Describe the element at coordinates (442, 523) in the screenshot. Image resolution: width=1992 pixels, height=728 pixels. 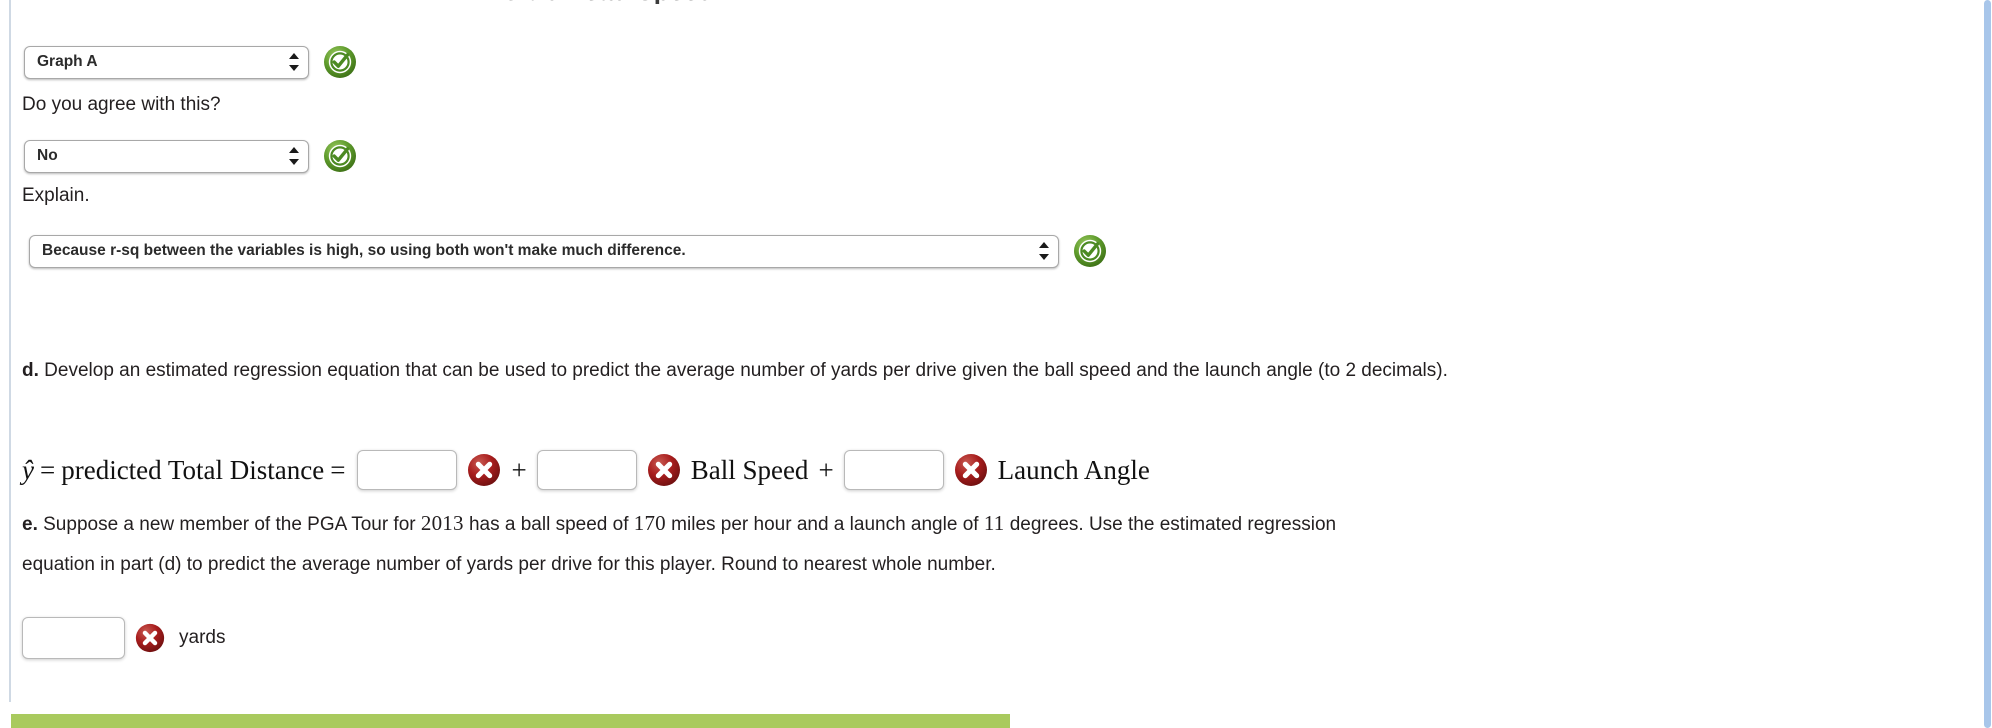
I see `part-e-year-value: 2013` at that location.